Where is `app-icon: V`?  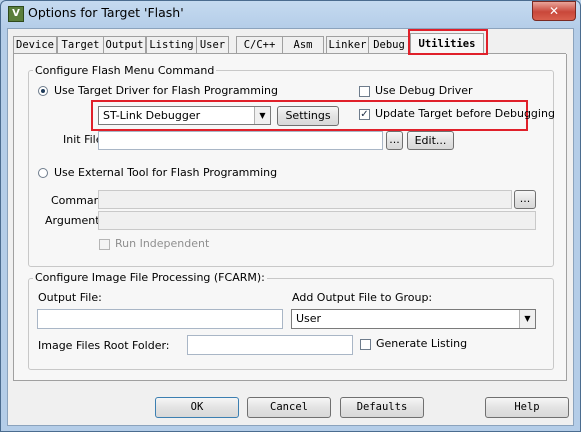
app-icon: V is located at coordinates (16, 14).